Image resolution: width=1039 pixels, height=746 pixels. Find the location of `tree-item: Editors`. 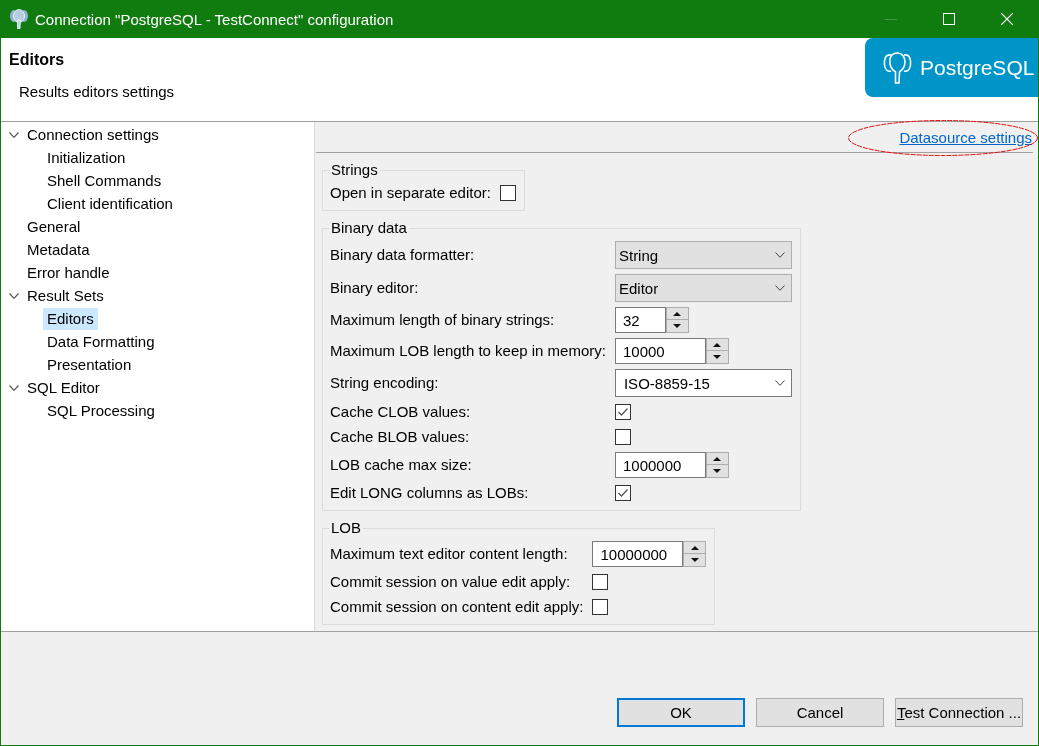

tree-item: Editors is located at coordinates (70, 318).